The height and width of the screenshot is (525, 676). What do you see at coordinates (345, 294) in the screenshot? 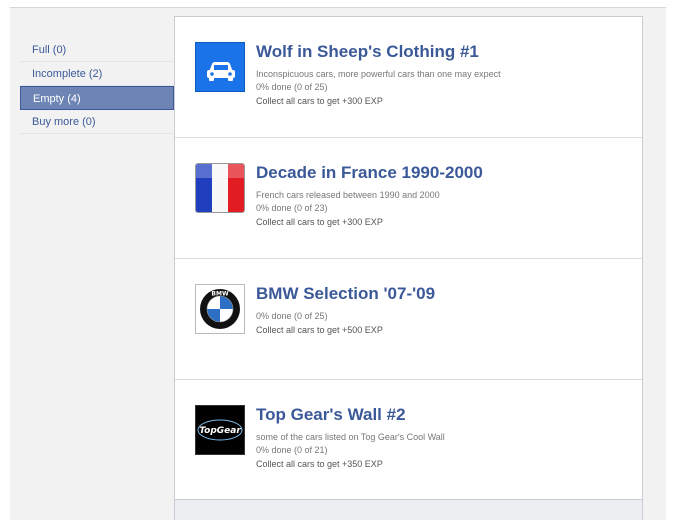
I see `collection-title: BMW Selection '07-'09` at bounding box center [345, 294].